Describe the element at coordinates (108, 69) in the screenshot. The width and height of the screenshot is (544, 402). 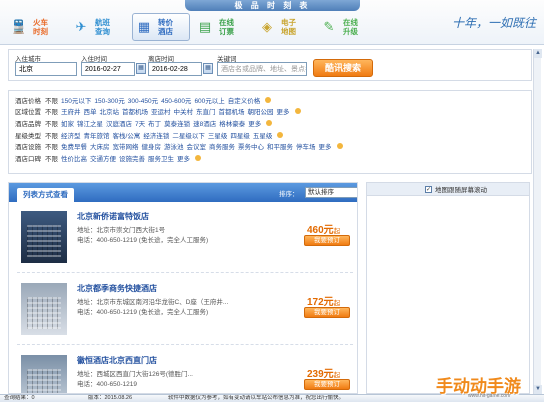
I see `checkin-date-input: 2016-02-27` at that location.